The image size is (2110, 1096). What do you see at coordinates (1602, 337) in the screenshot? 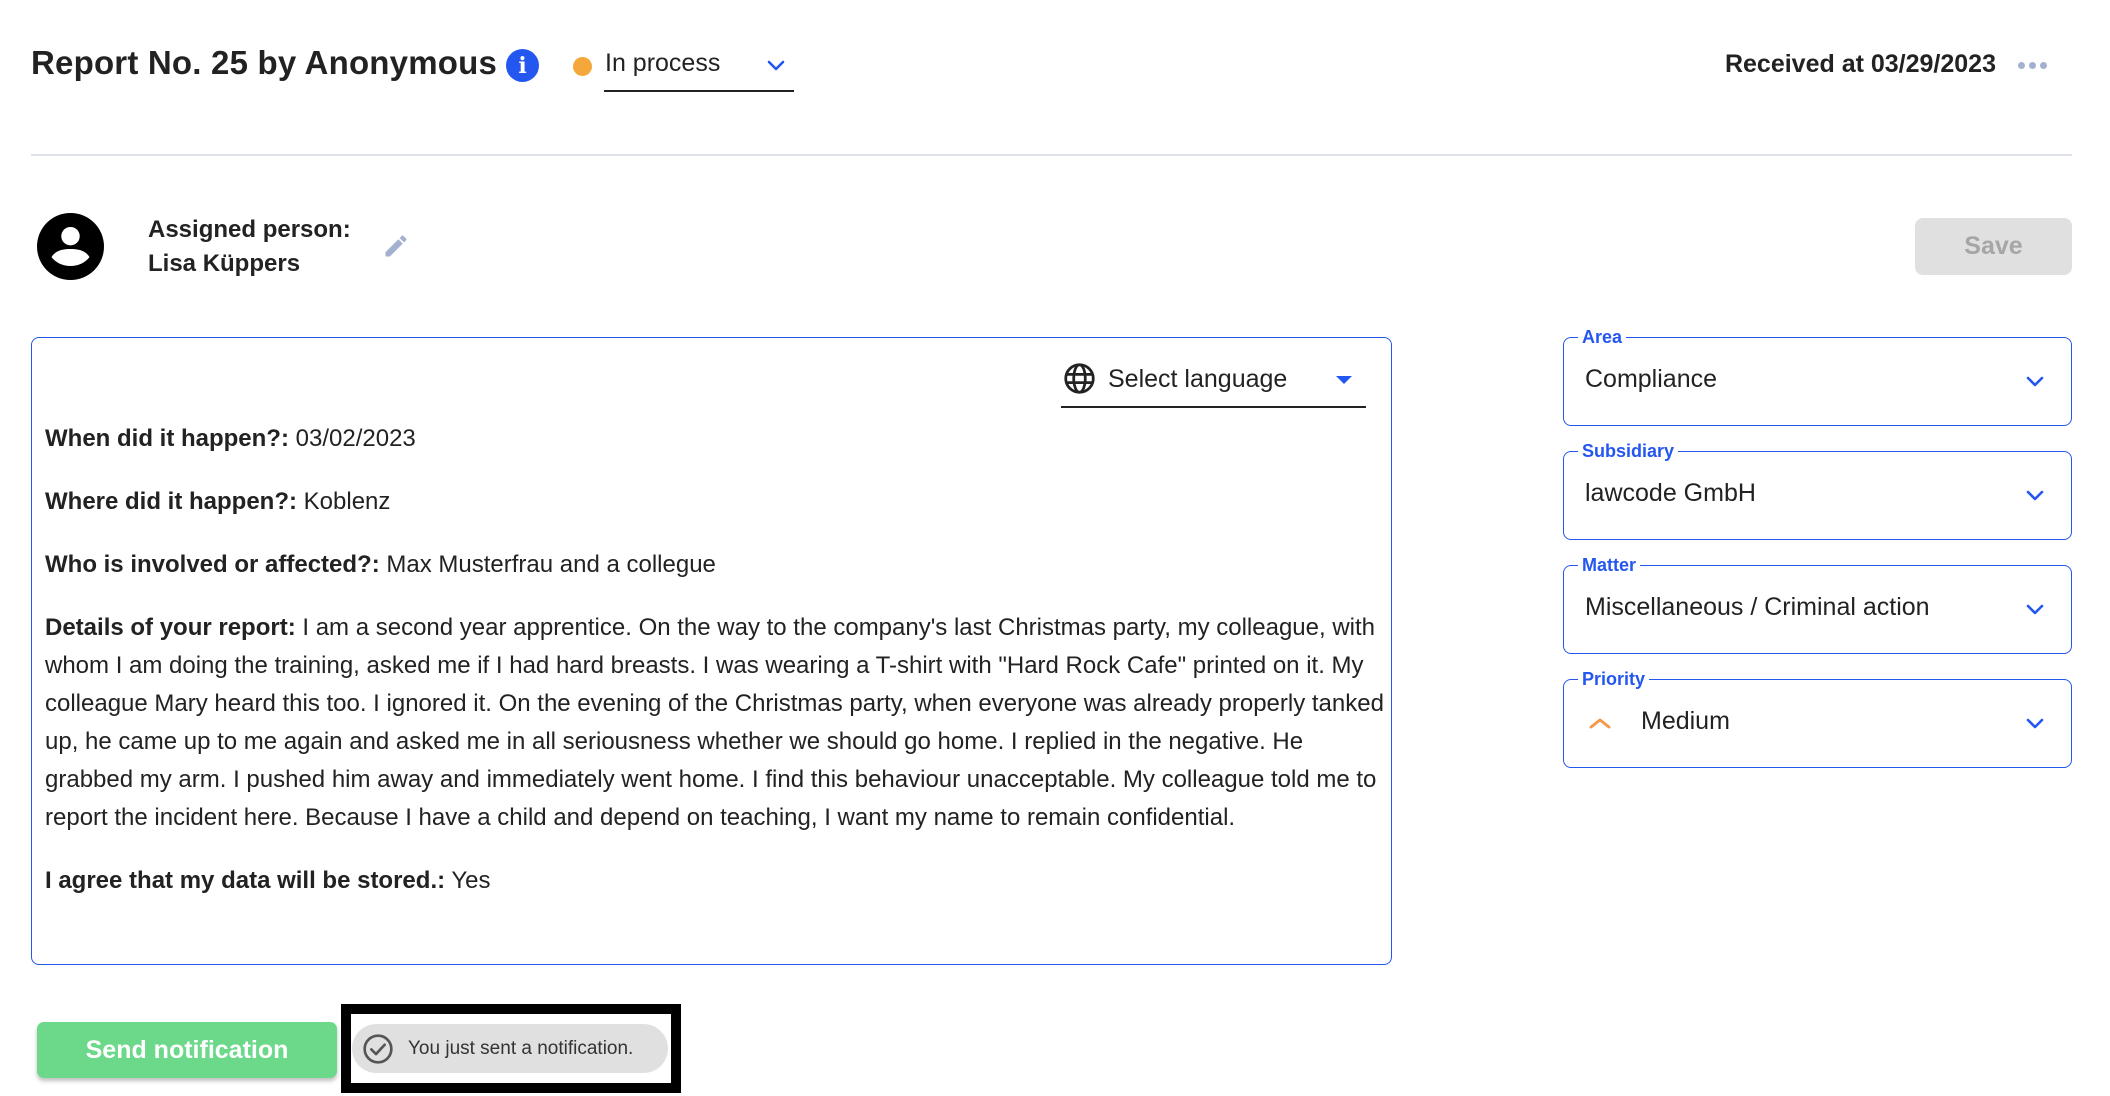
I see `area-label: Area` at bounding box center [1602, 337].